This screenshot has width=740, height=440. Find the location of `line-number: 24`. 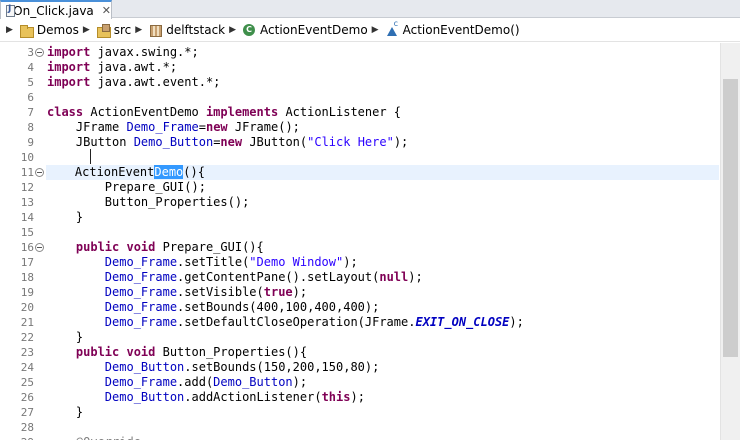

line-number: 24 is located at coordinates (27, 367).